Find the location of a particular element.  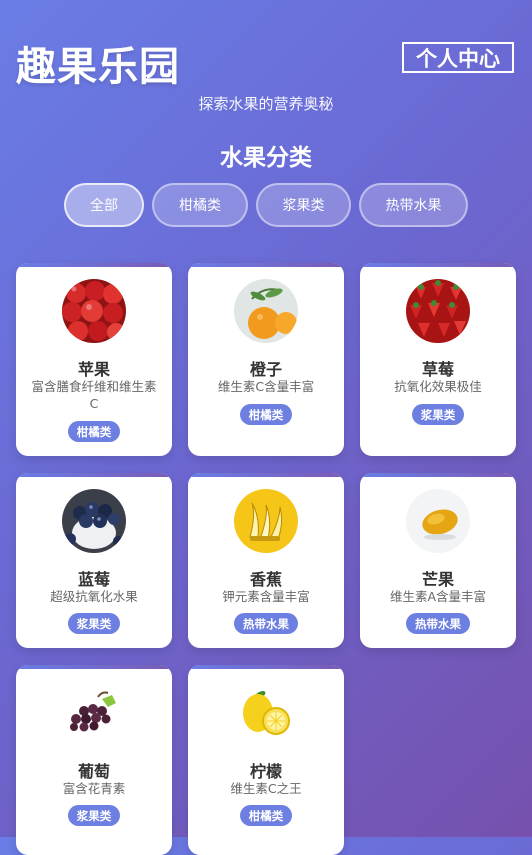

fruit-name: 柠檬 is located at coordinates (265, 771).